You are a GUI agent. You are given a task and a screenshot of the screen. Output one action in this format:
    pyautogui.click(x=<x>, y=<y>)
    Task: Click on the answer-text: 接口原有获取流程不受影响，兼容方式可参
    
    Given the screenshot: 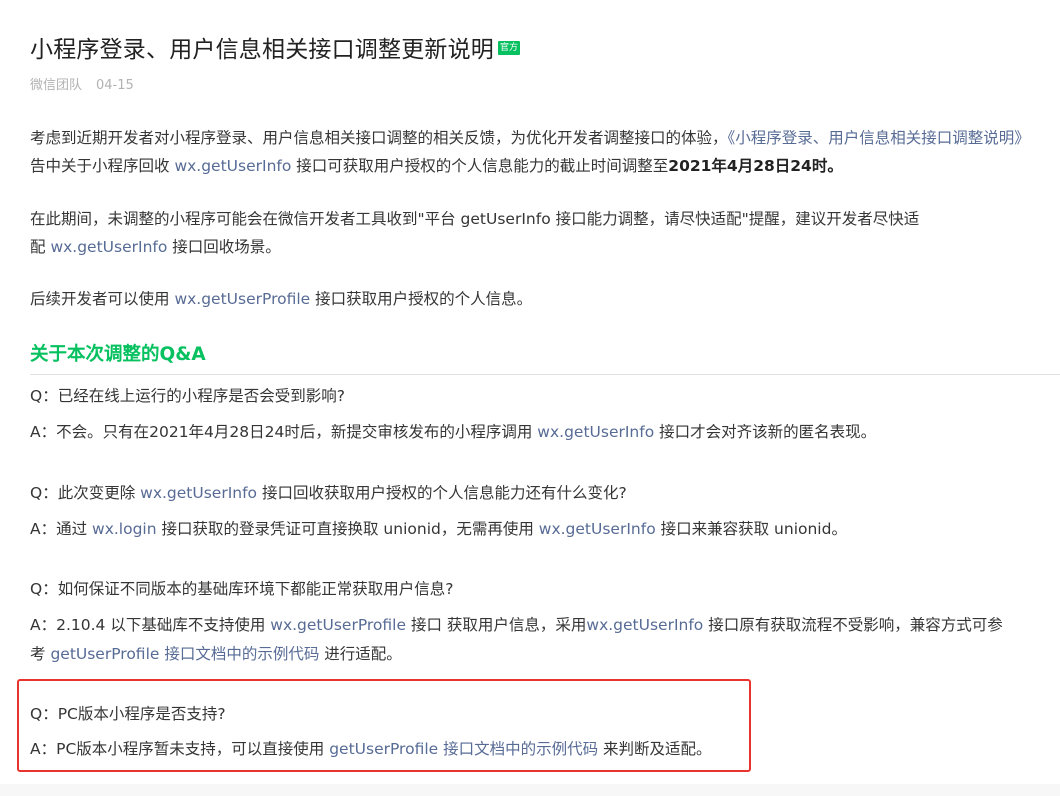 What is the action you would take?
    pyautogui.click(x=853, y=625)
    